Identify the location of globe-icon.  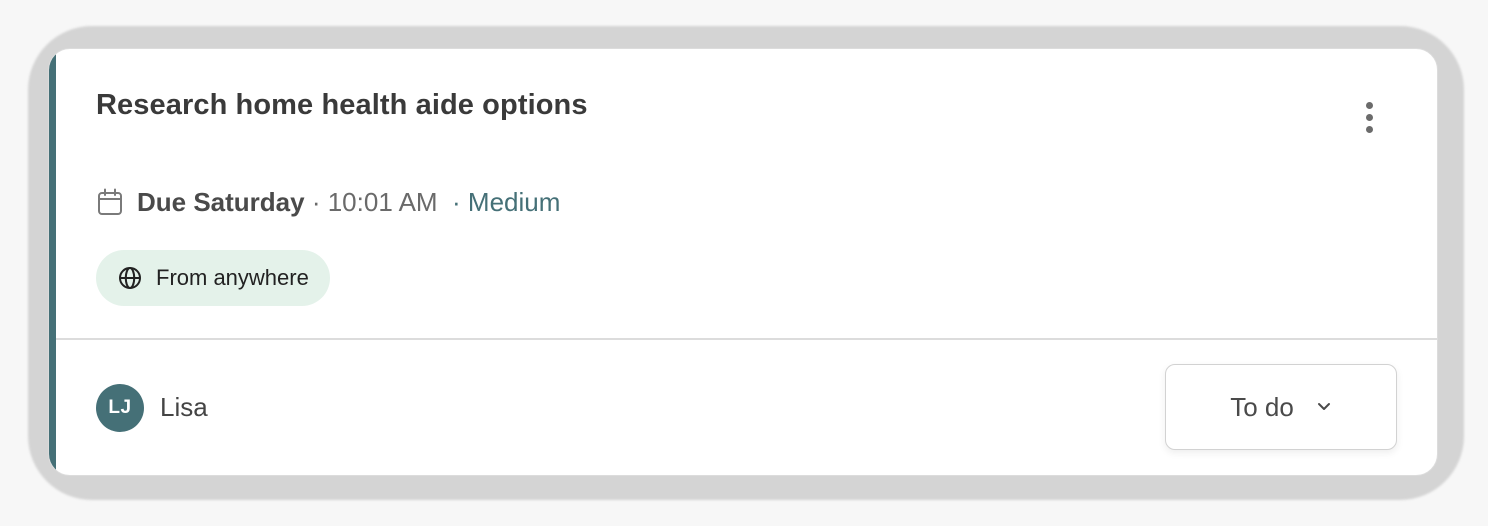
(130, 278).